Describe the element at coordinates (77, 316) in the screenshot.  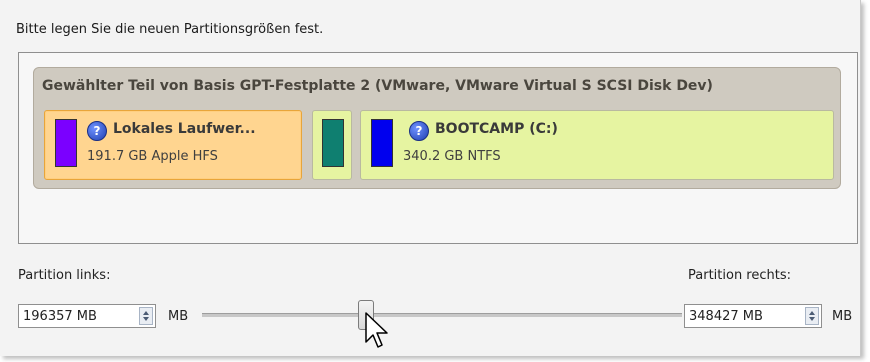
I see `left-partition-input` at that location.